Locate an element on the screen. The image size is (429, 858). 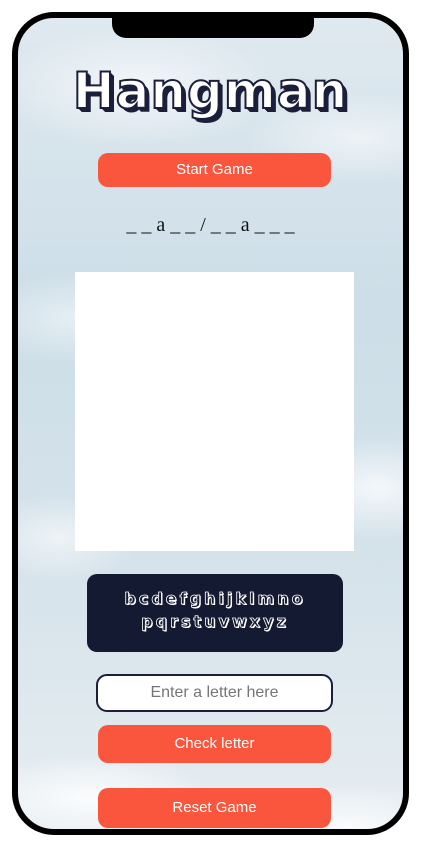
remaining-letters-panel: bcdefghijklmno pqrstuvwxyz is located at coordinates (215, 613).